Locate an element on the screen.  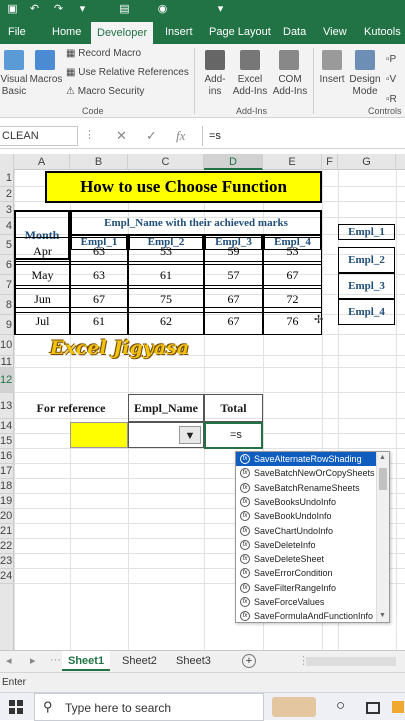
tab-scroll-right-icon: ▸ is located at coordinates (33, 660).